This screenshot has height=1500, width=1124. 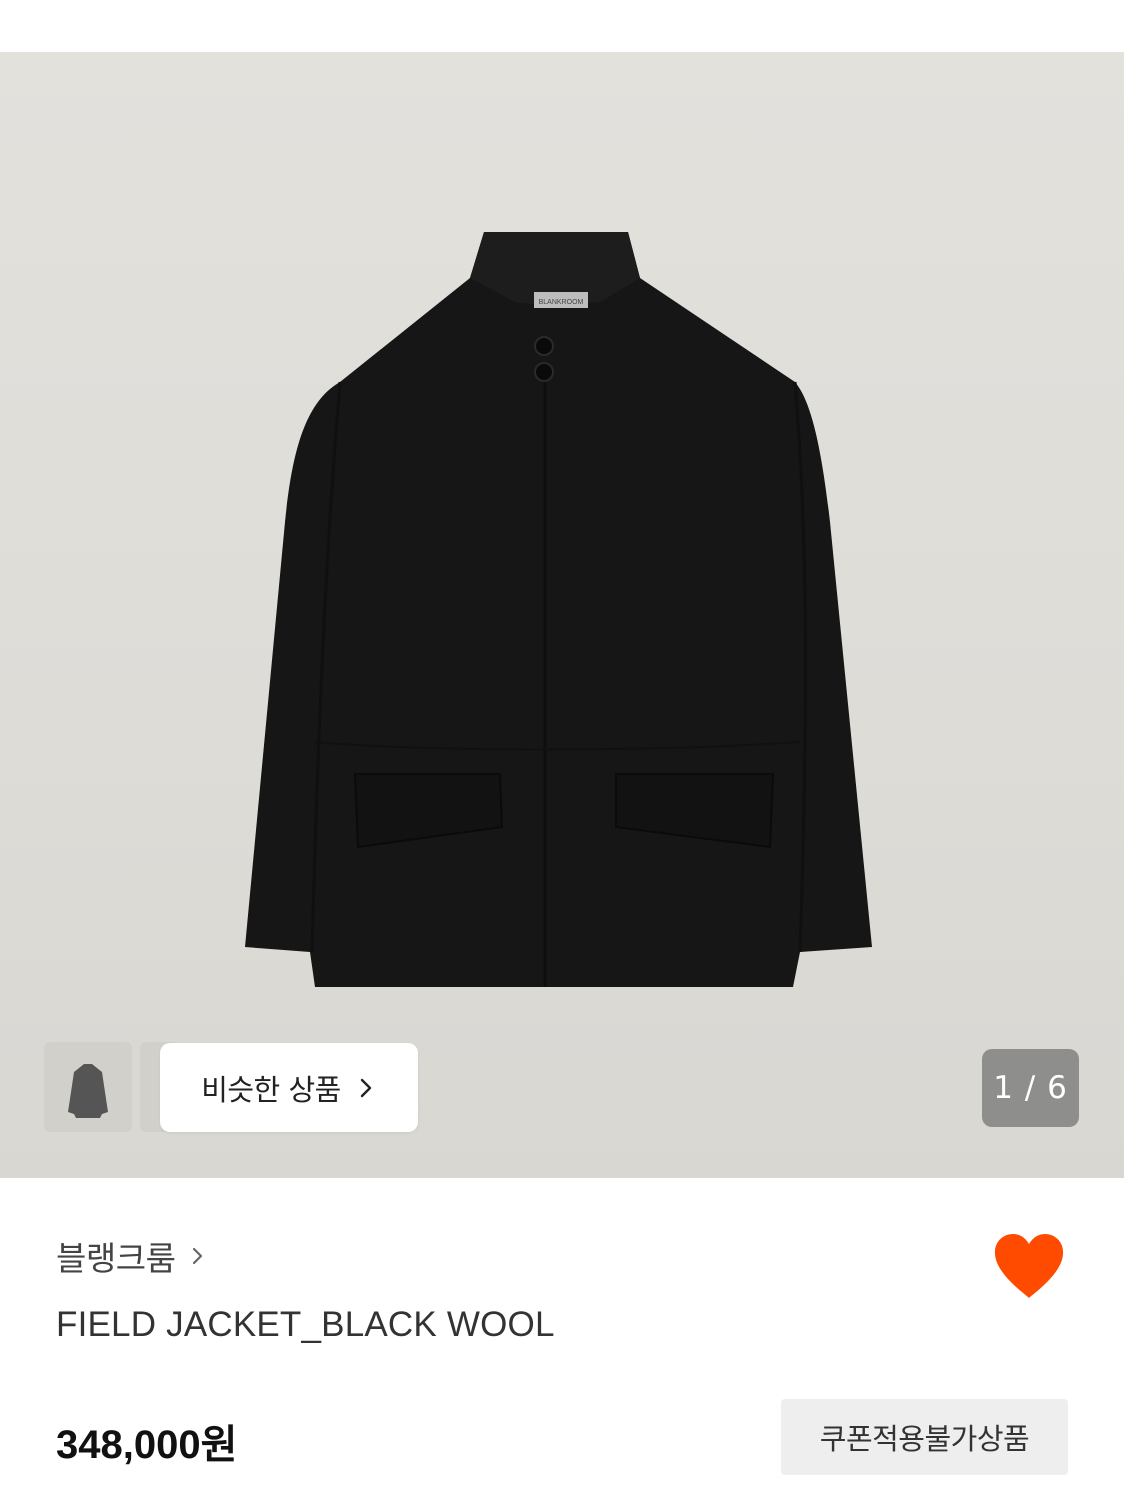 I want to click on image-counter: 1 / 6, so click(x=1030, y=1088).